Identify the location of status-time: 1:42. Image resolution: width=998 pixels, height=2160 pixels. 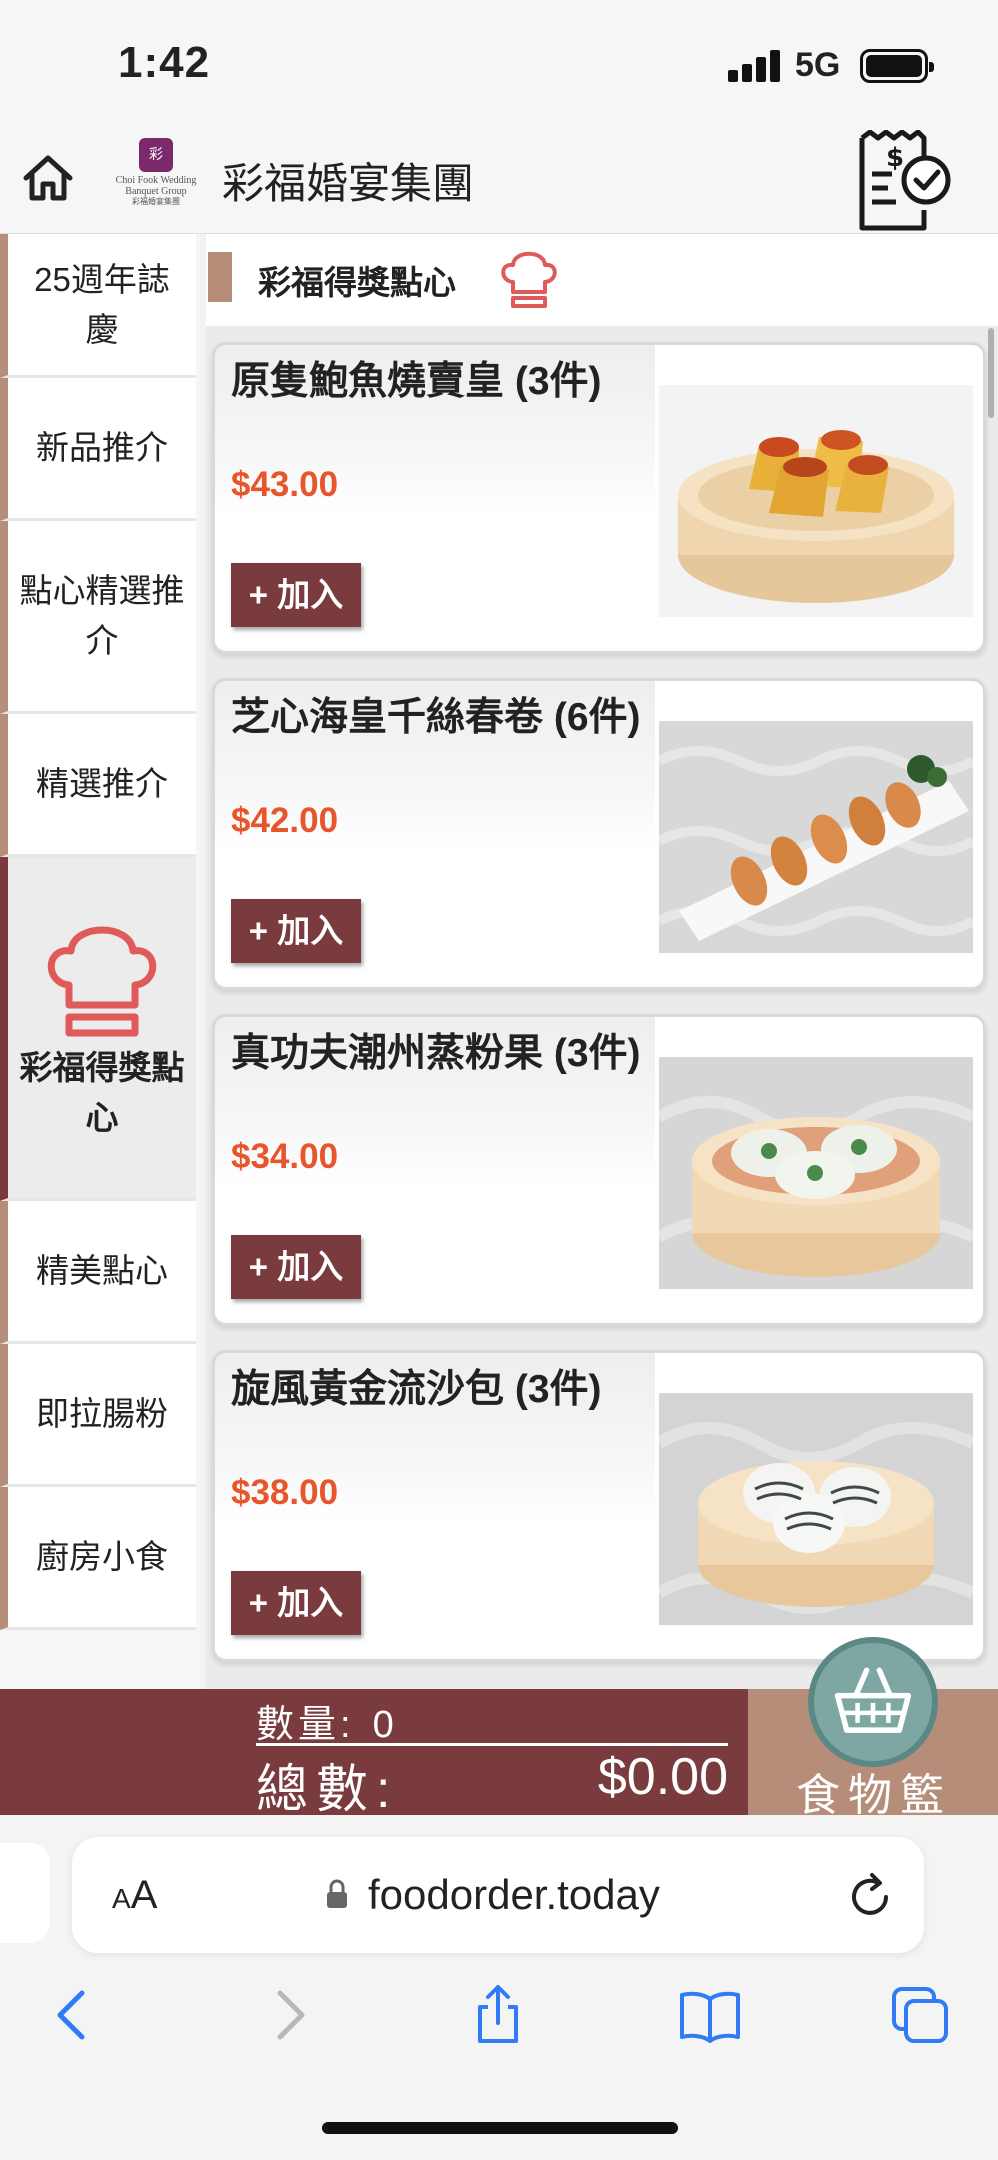
(164, 62).